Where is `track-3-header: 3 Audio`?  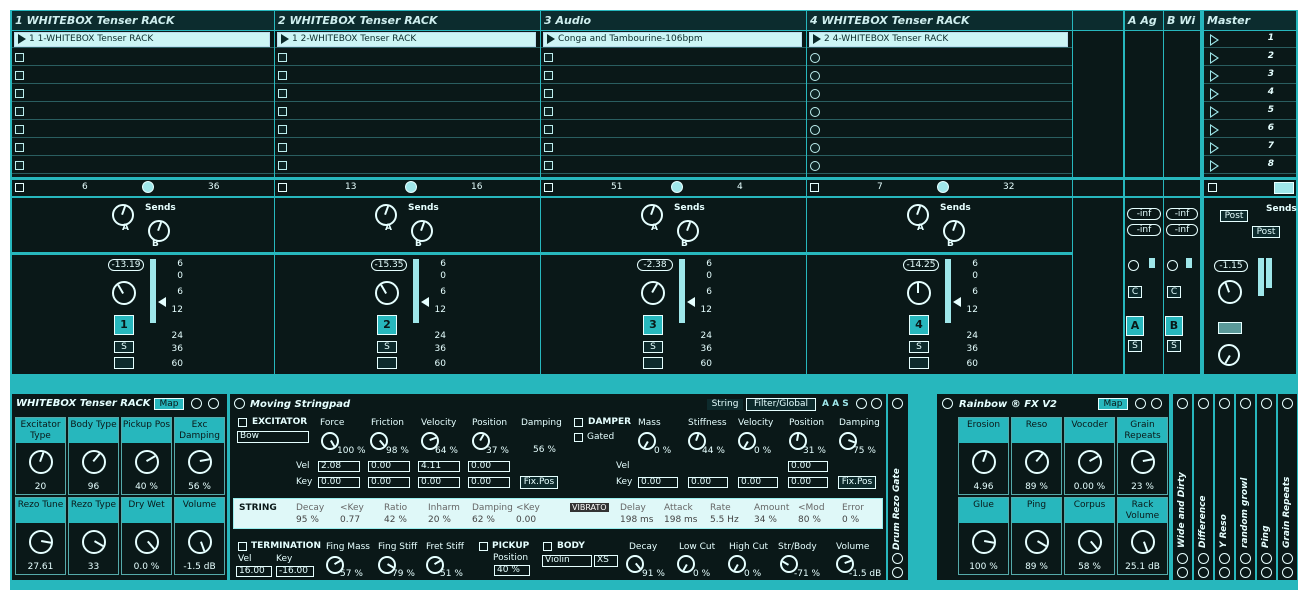 track-3-header: 3 Audio is located at coordinates (673, 20).